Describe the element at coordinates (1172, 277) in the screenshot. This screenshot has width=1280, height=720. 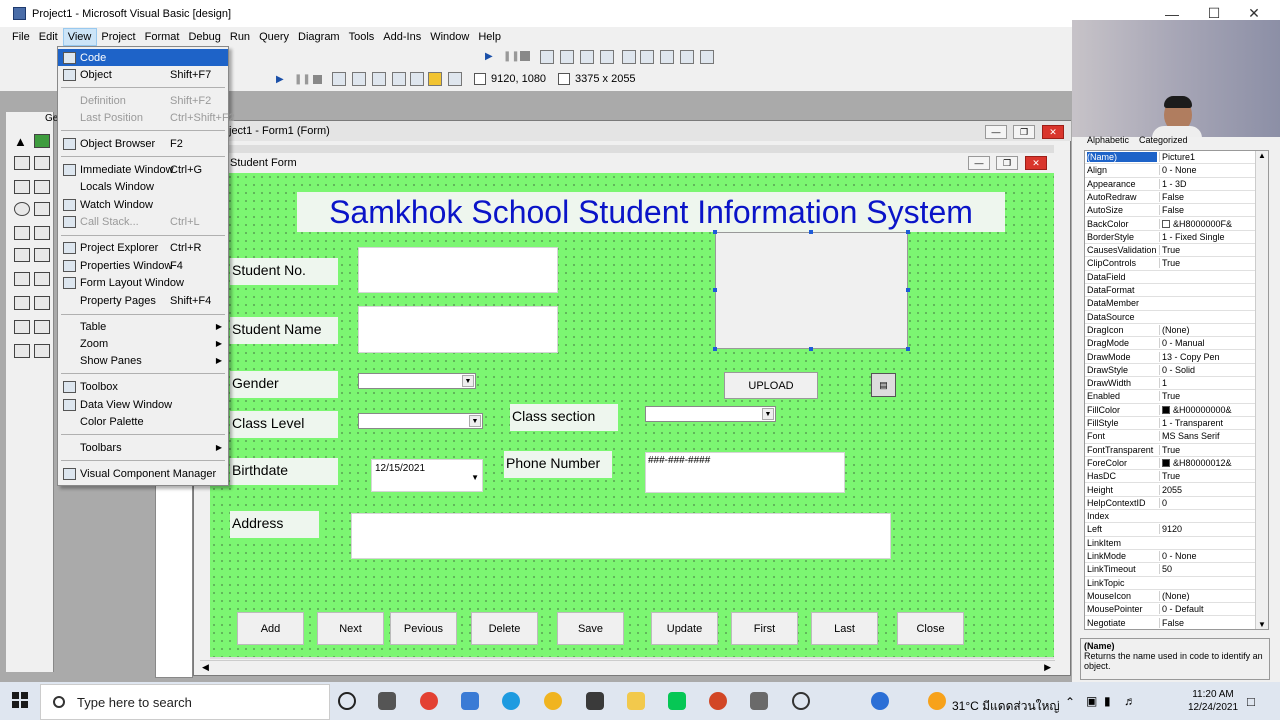
I see `property-row: DataField` at that location.